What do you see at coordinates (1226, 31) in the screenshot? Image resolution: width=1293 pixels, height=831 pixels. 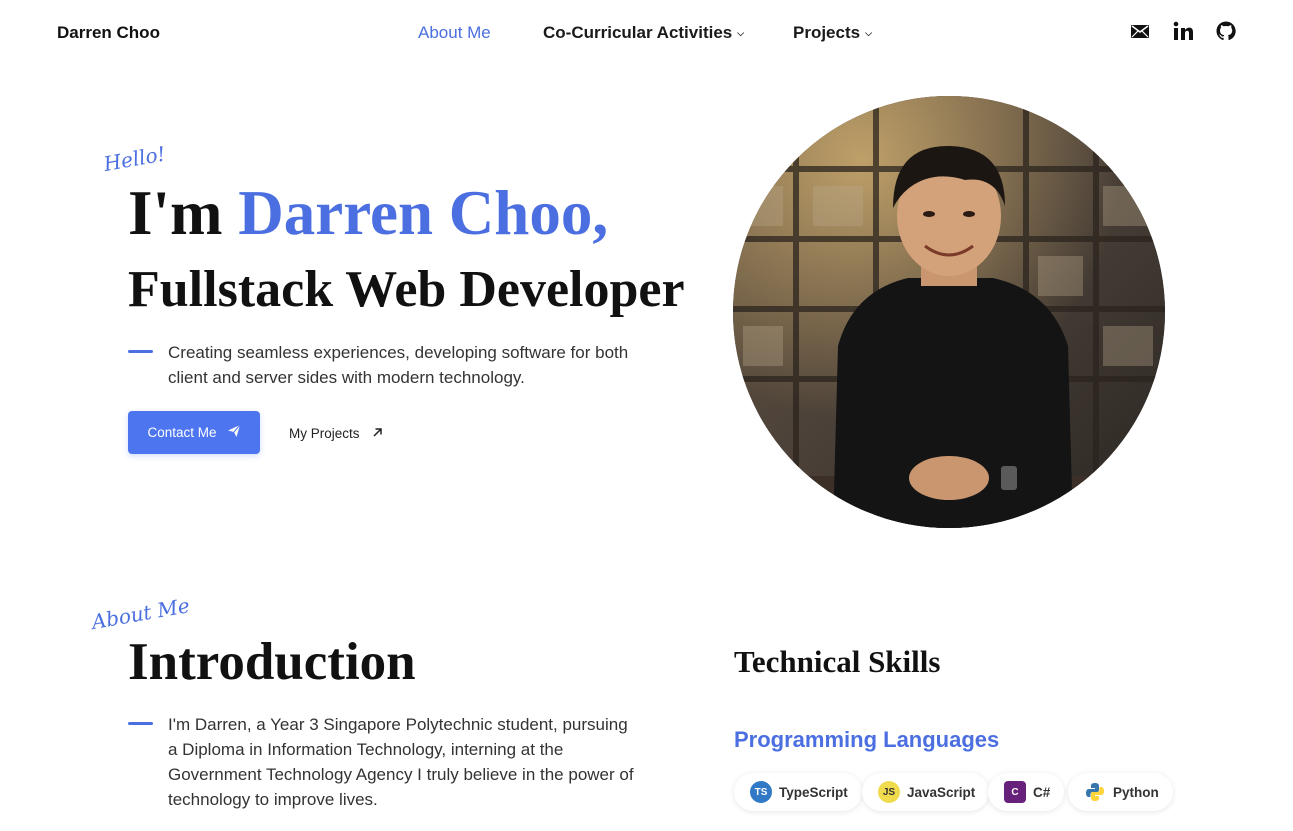 I see `github-icon` at bounding box center [1226, 31].